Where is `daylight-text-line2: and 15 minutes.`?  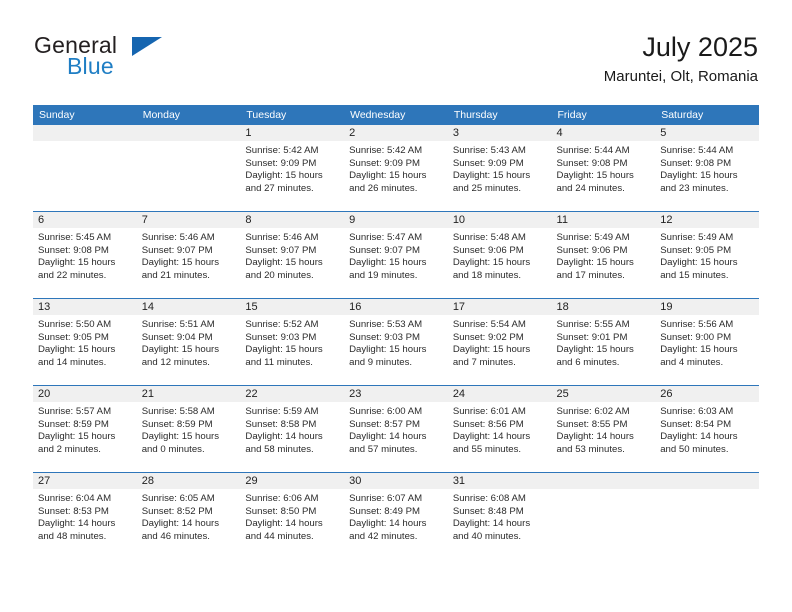 daylight-text-line2: and 15 minutes. is located at coordinates (694, 275).